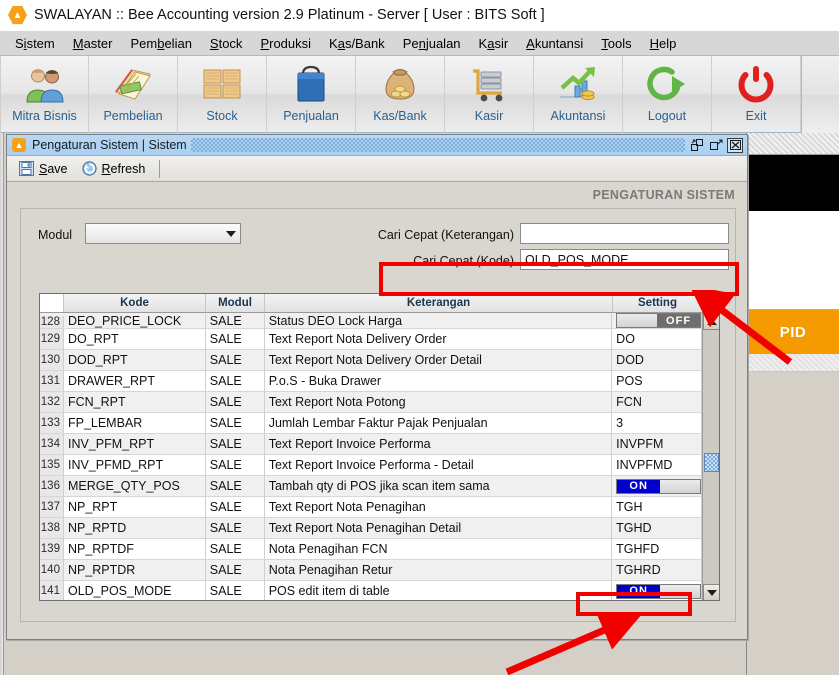 The image size is (839, 675). I want to click on toolbar-button-exit: Exit, so click(756, 94).